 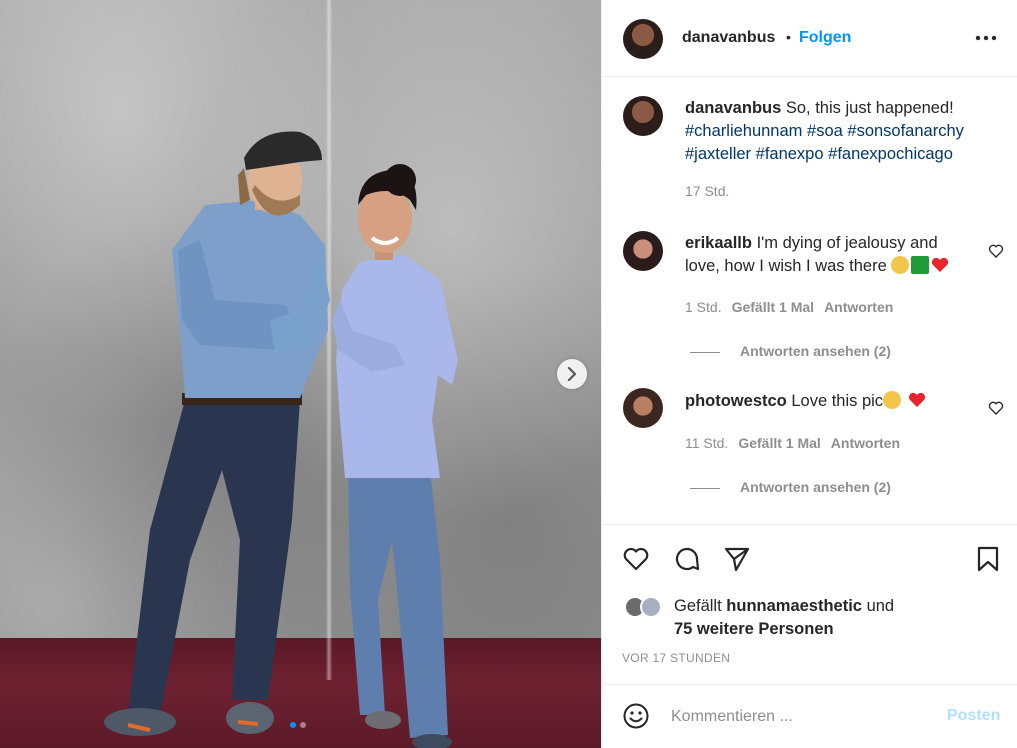 What do you see at coordinates (728, 38) in the screenshot?
I see `header-username: danavanbus` at bounding box center [728, 38].